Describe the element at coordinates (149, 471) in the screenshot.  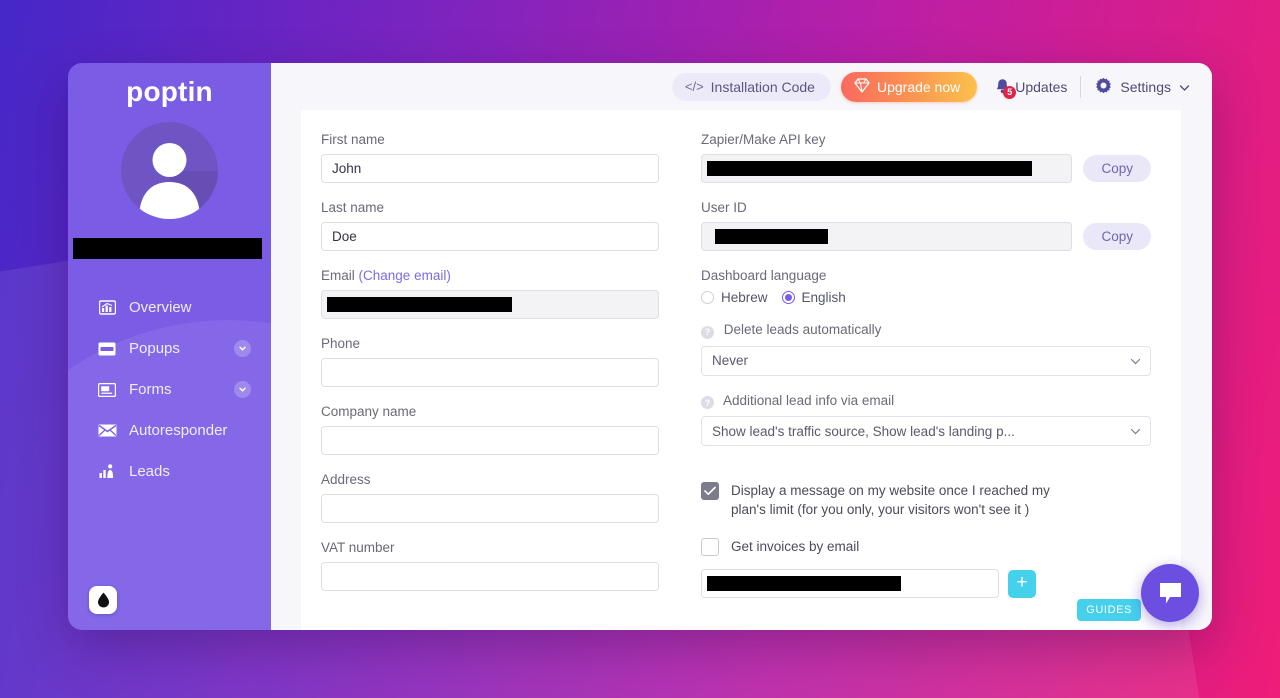
I see `sidebar-item-label: Leads` at that location.